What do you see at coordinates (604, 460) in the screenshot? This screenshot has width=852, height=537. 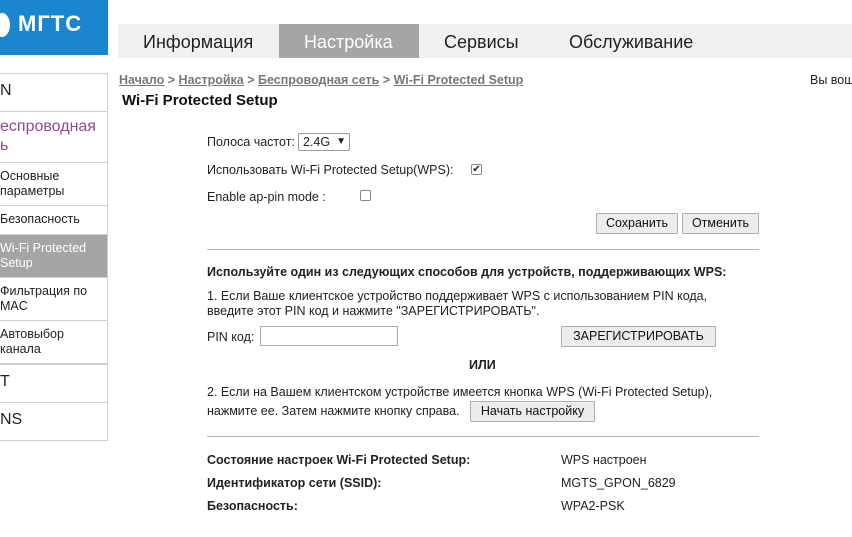 I see `status-value: WPS настроен` at bounding box center [604, 460].